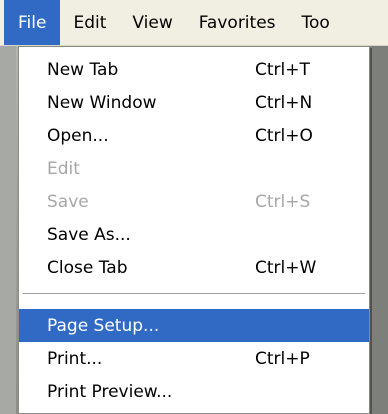  What do you see at coordinates (284, 135) in the screenshot?
I see `menu-item-shortcut: Ctrl+O` at bounding box center [284, 135].